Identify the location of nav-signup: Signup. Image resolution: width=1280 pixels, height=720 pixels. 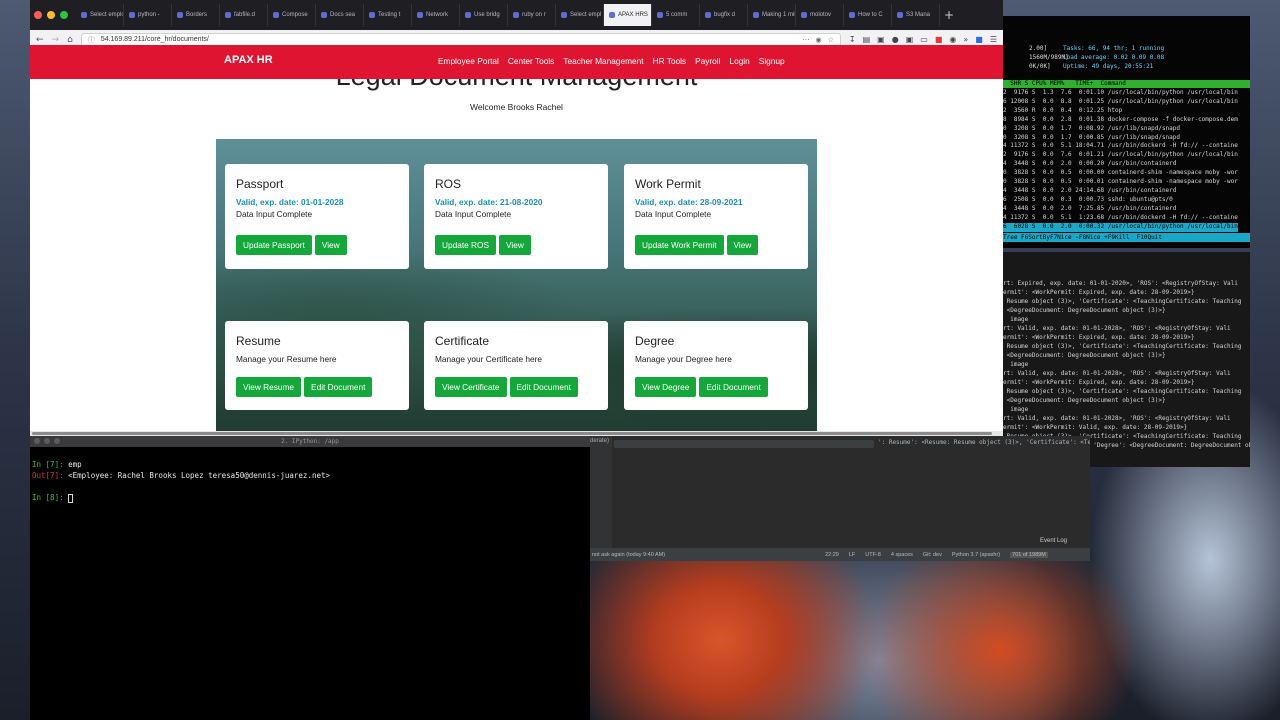
(772, 61).